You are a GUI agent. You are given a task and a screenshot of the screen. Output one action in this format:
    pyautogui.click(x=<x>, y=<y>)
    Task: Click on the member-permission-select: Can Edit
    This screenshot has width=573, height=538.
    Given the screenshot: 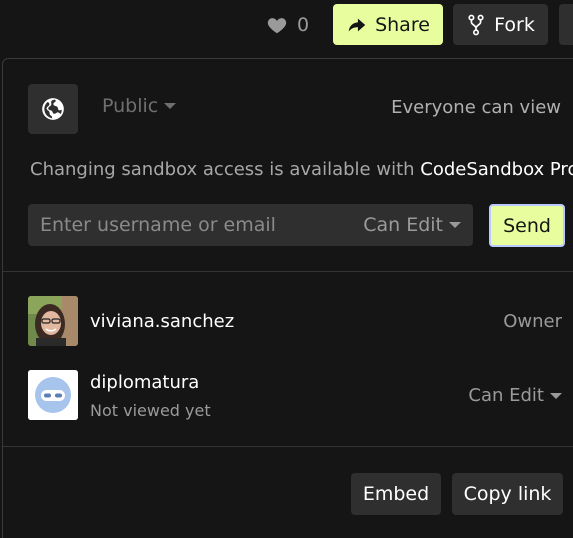 What is the action you would take?
    pyautogui.click(x=515, y=395)
    